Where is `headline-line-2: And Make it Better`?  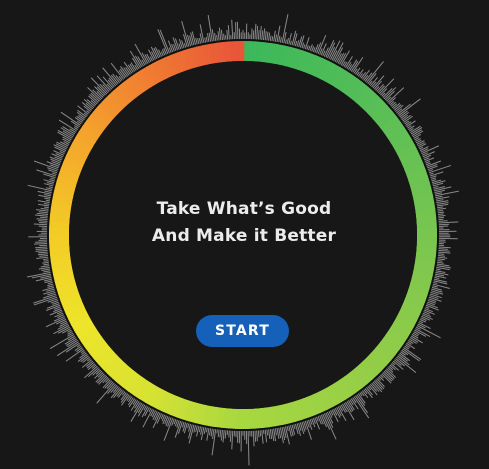
headline-line-2: And Make it Better is located at coordinates (244, 236).